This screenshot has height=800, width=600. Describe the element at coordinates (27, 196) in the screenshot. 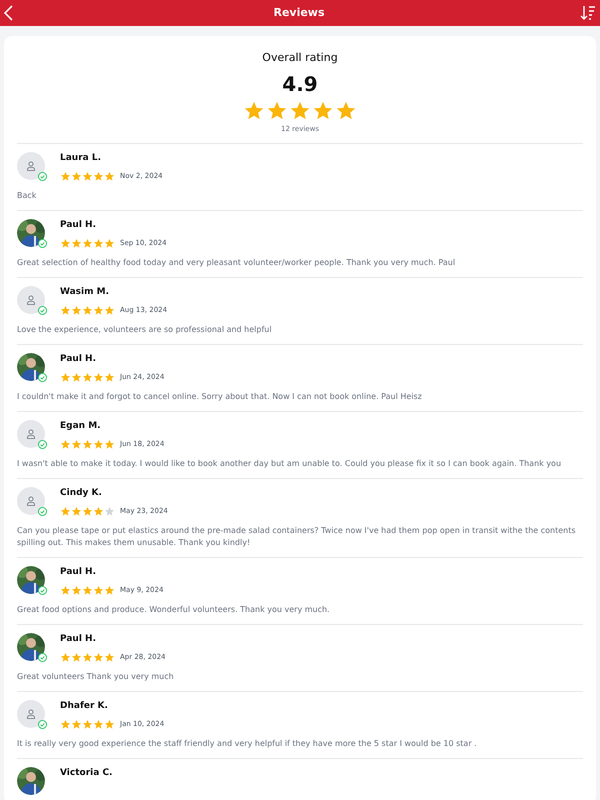

I see `review-text: Back` at that location.